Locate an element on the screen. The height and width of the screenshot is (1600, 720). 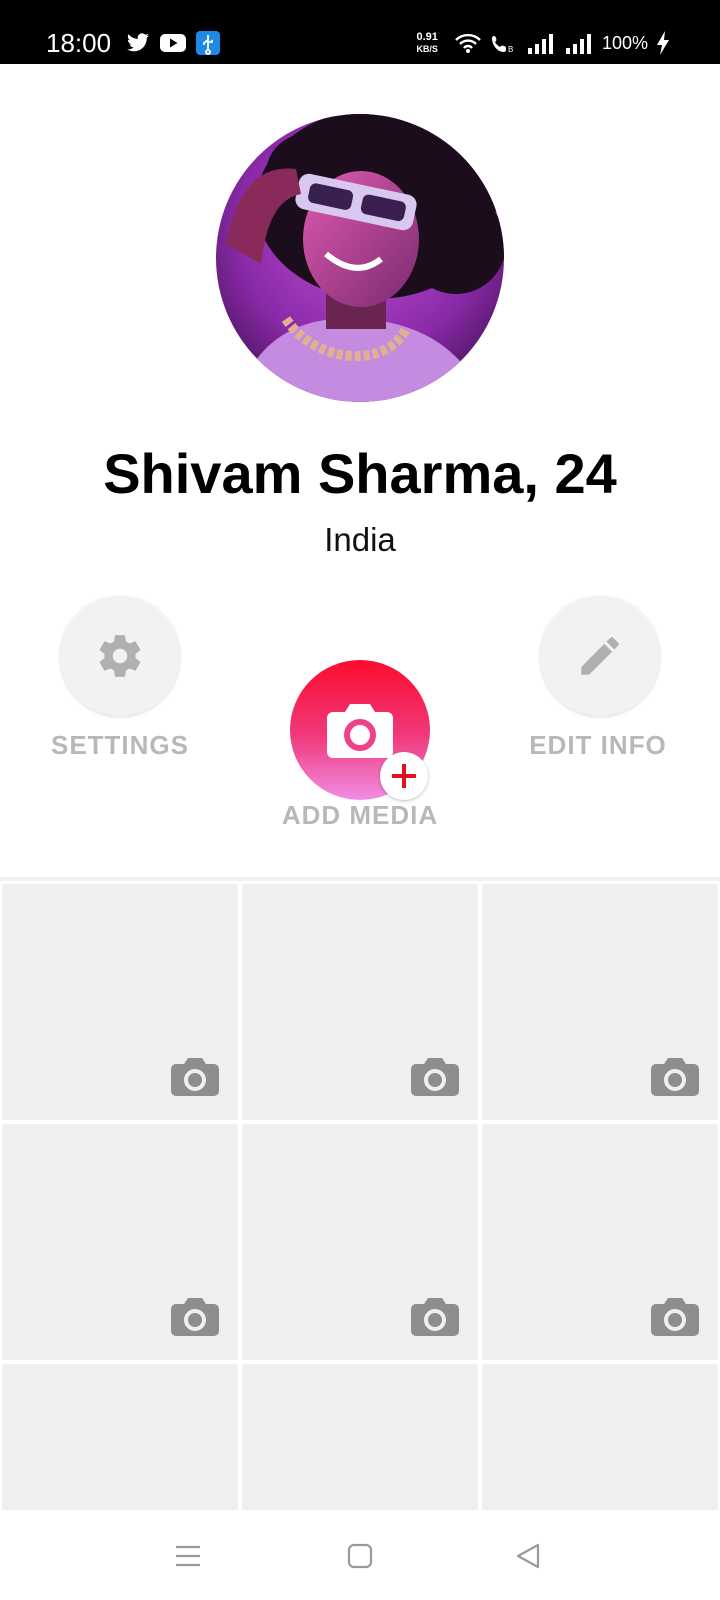
gear-icon is located at coordinates (120, 656).